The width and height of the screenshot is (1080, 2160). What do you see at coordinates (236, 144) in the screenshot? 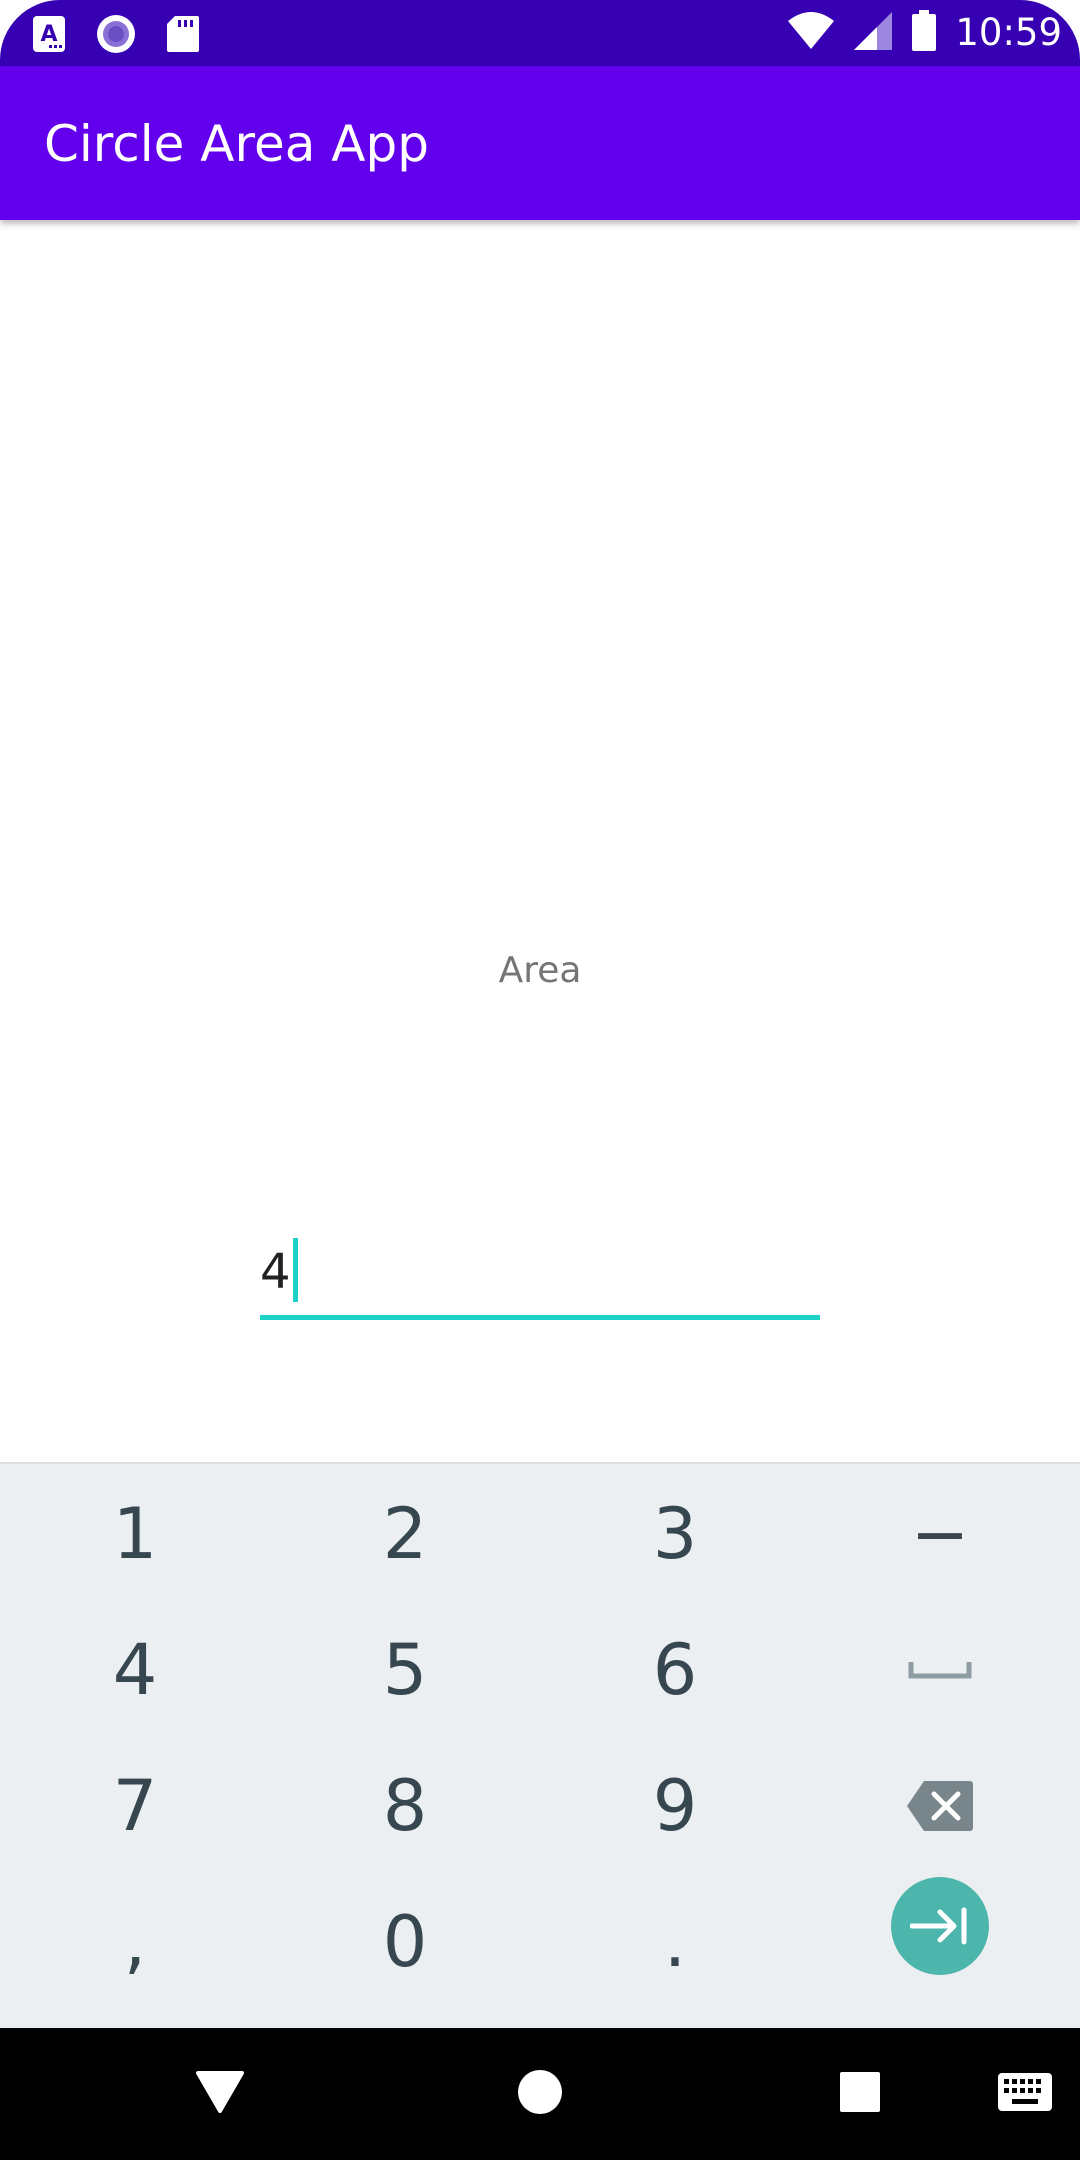
I see `app-title: Circle Area App` at bounding box center [236, 144].